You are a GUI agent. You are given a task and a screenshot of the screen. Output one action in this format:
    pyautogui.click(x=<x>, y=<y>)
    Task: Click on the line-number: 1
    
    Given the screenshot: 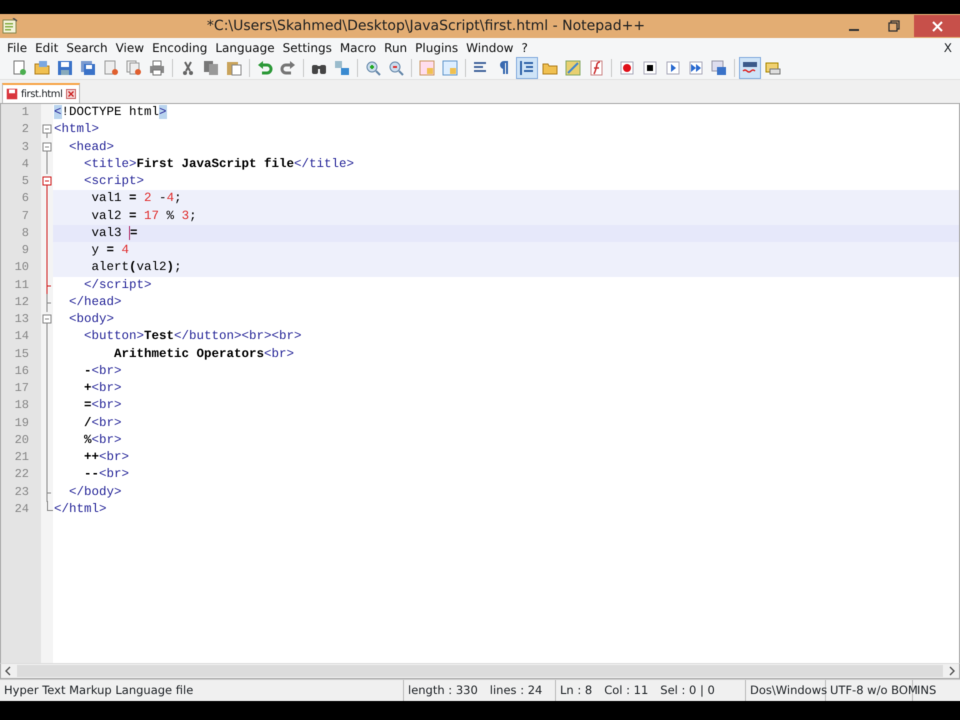 What is the action you would take?
    pyautogui.click(x=25, y=112)
    